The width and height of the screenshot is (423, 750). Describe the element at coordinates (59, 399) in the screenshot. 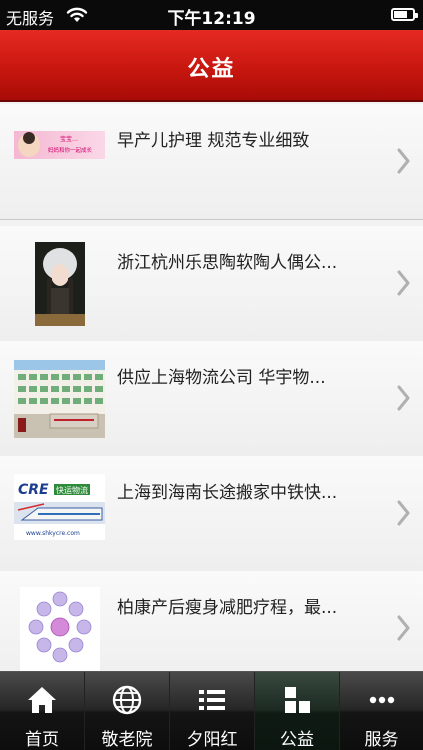

I see `logistics-building-thumbnail` at that location.